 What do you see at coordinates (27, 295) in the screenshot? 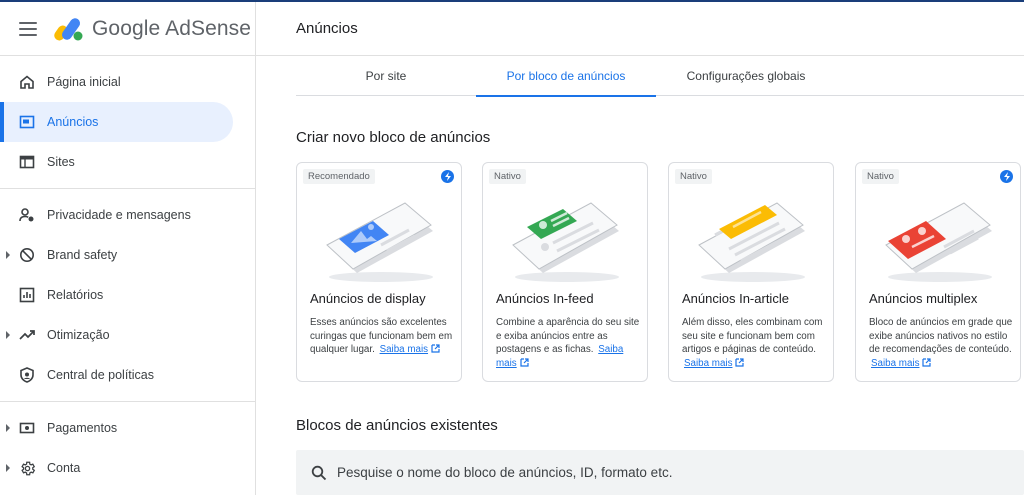
I see `reports-icon` at bounding box center [27, 295].